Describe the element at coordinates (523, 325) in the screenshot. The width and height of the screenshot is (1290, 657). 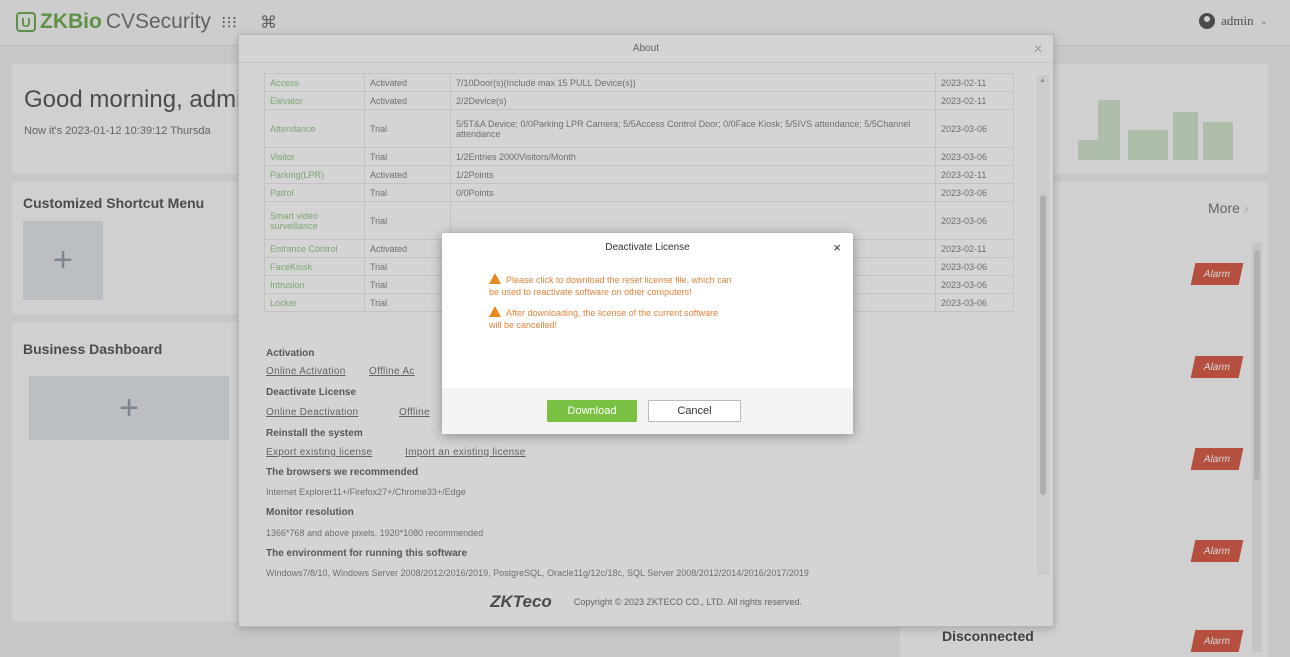
I see `warning-2-line-b: will be cancelled!` at that location.